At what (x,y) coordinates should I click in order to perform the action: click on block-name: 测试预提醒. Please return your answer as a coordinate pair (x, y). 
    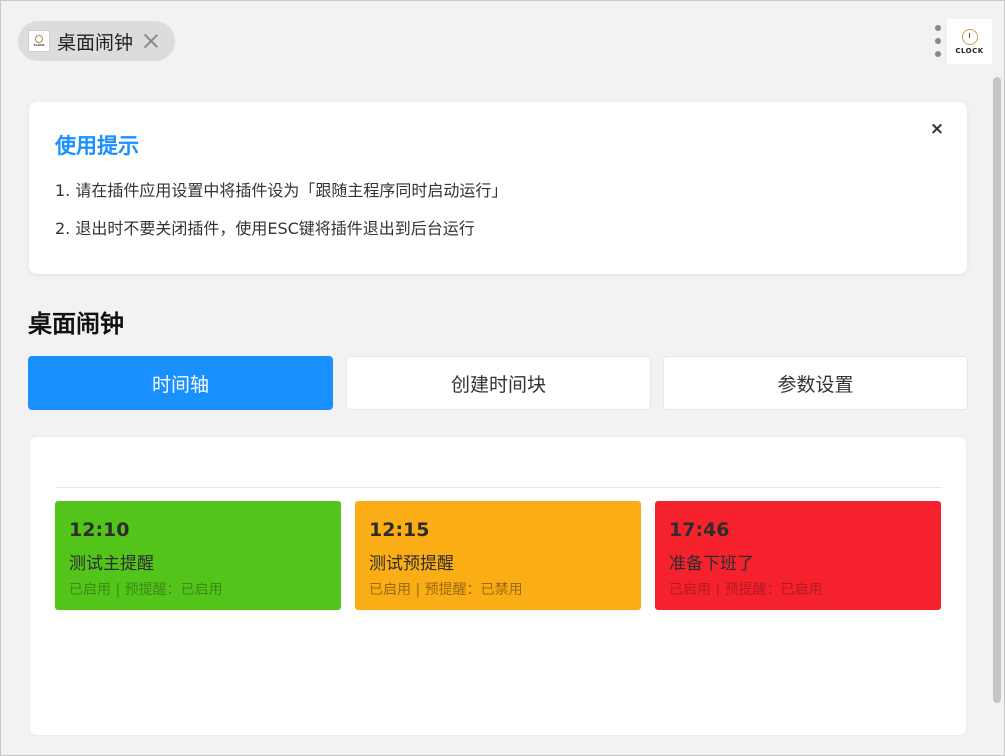
    Looking at the image, I should click on (411, 564).